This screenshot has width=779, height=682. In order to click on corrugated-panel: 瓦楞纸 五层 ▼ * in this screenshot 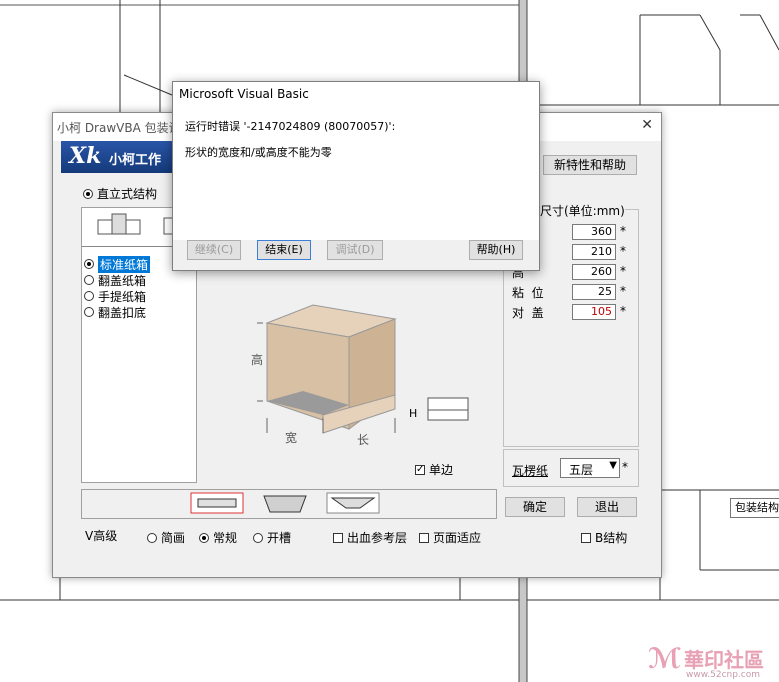, I will do `click(571, 468)`.